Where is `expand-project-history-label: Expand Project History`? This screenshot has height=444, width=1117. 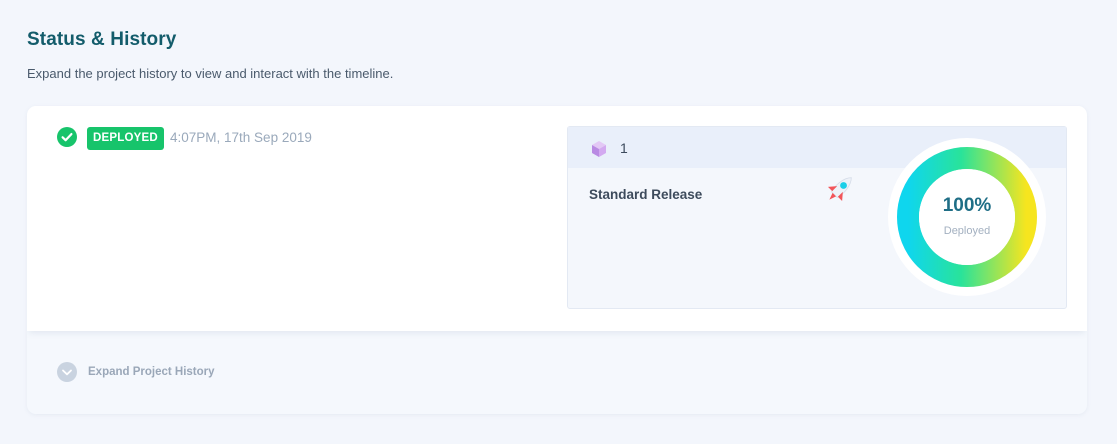
expand-project-history-label: Expand Project History is located at coordinates (151, 372).